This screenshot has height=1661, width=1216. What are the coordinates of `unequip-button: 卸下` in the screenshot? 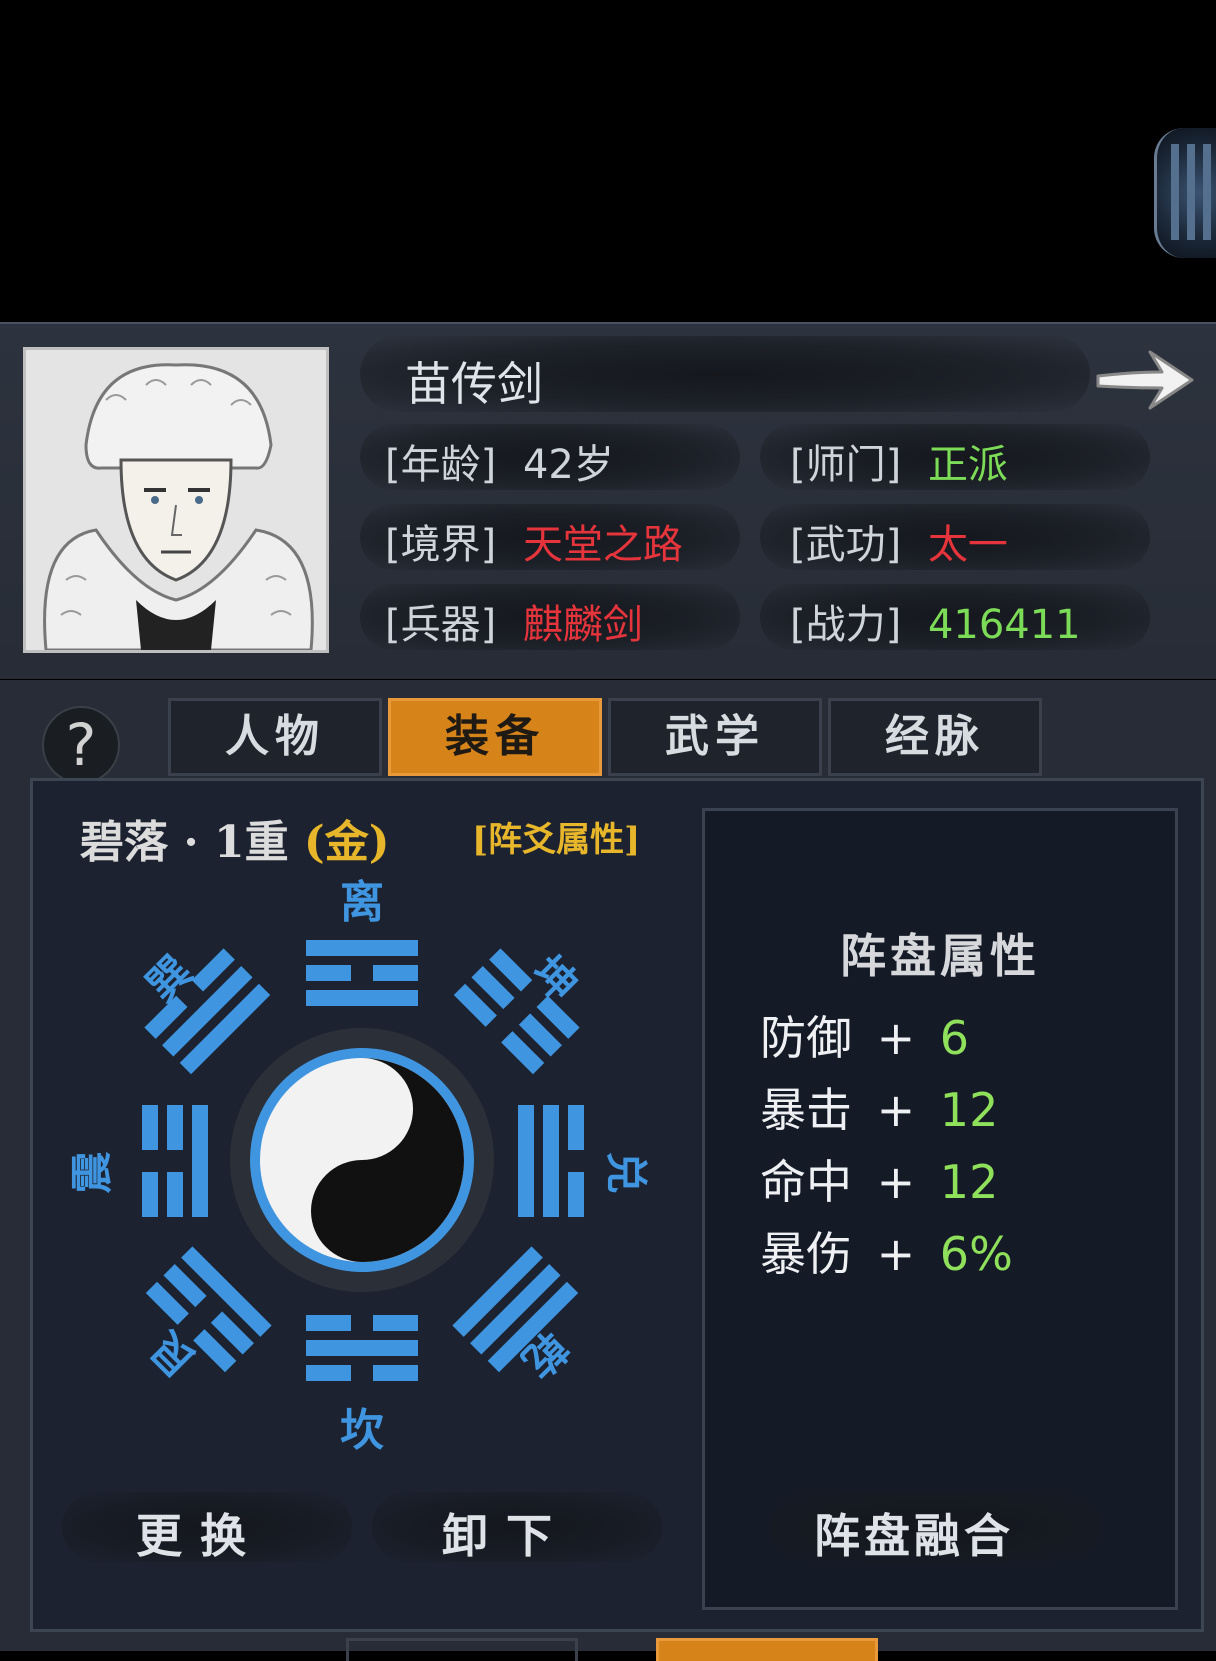 It's located at (506, 1533).